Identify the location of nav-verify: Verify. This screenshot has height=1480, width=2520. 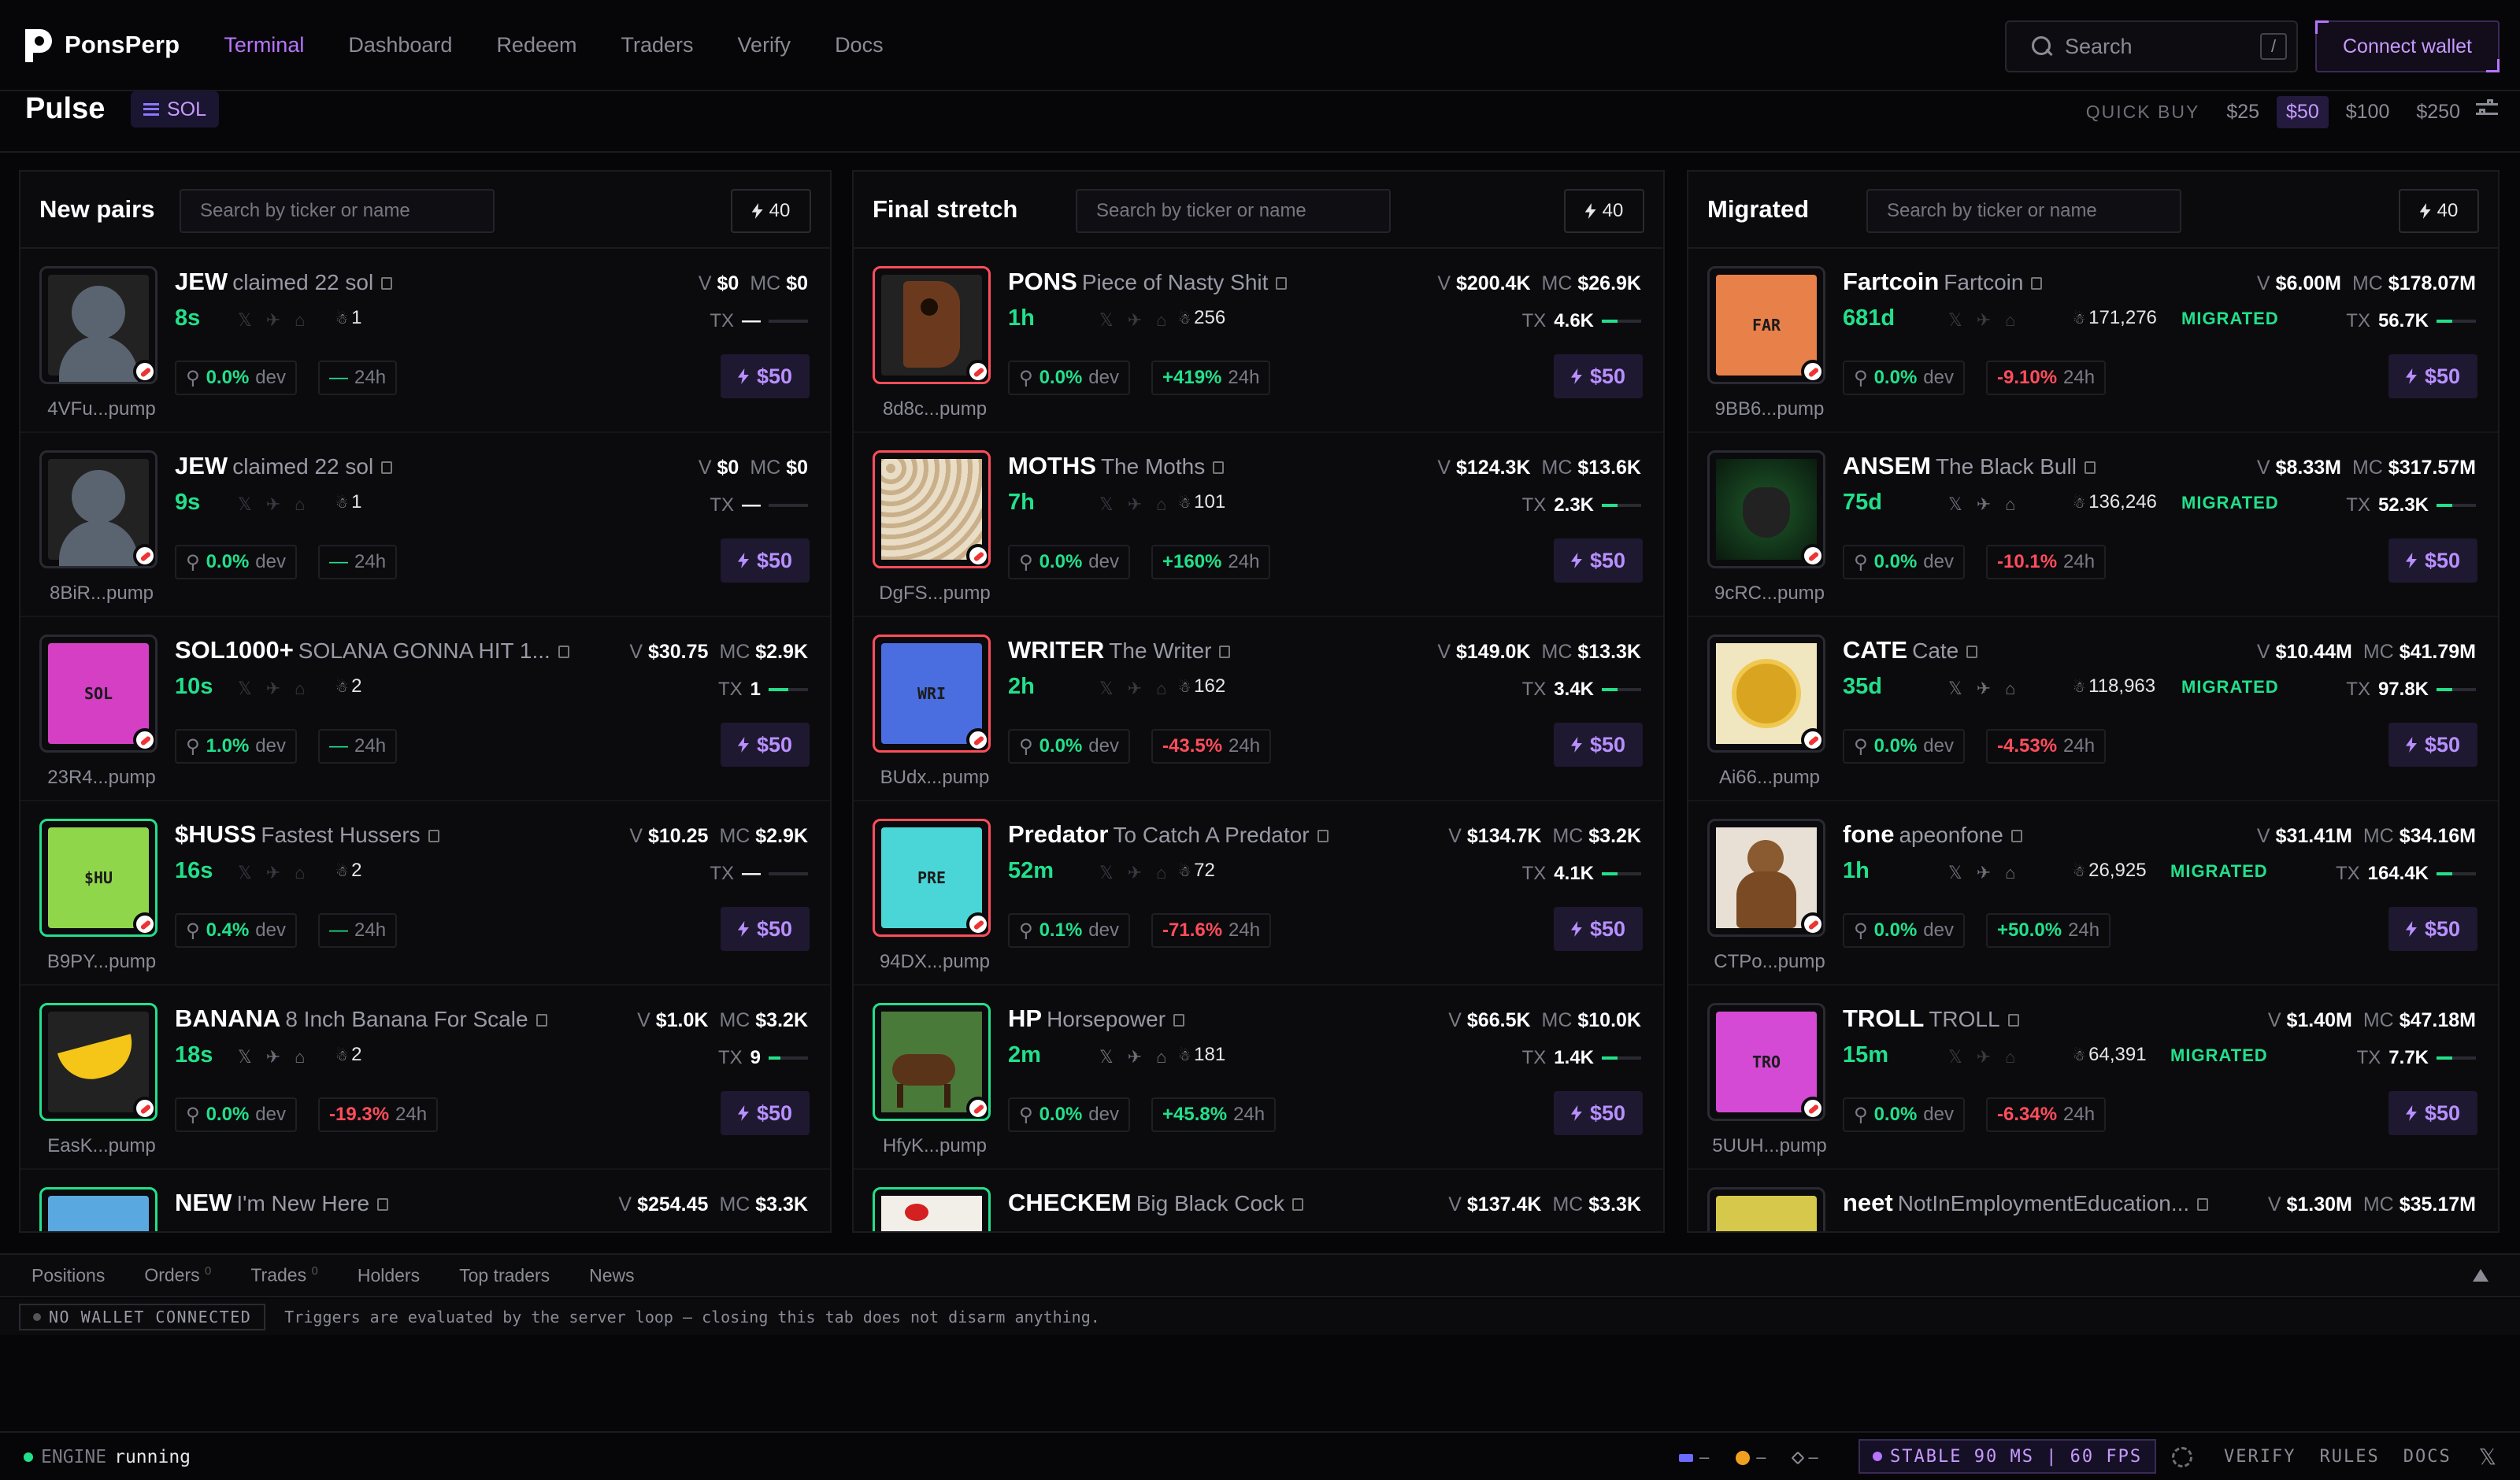
(764, 45).